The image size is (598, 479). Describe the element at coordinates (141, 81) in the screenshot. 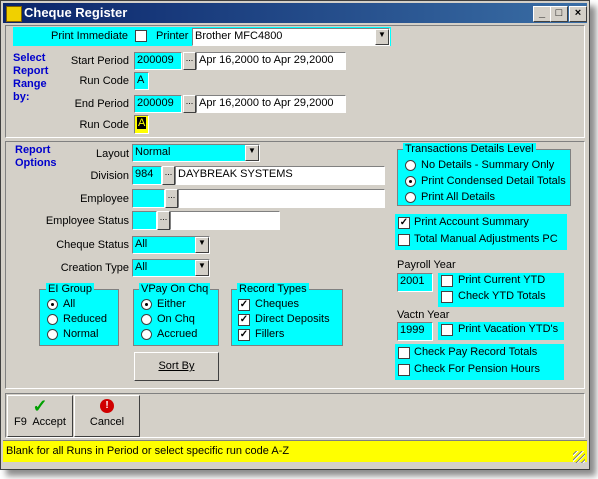

I see `run-code-field: A` at that location.